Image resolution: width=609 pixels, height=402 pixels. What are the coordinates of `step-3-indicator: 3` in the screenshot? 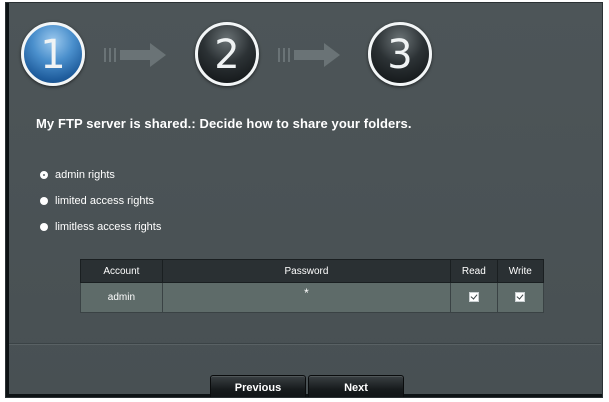 It's located at (400, 54).